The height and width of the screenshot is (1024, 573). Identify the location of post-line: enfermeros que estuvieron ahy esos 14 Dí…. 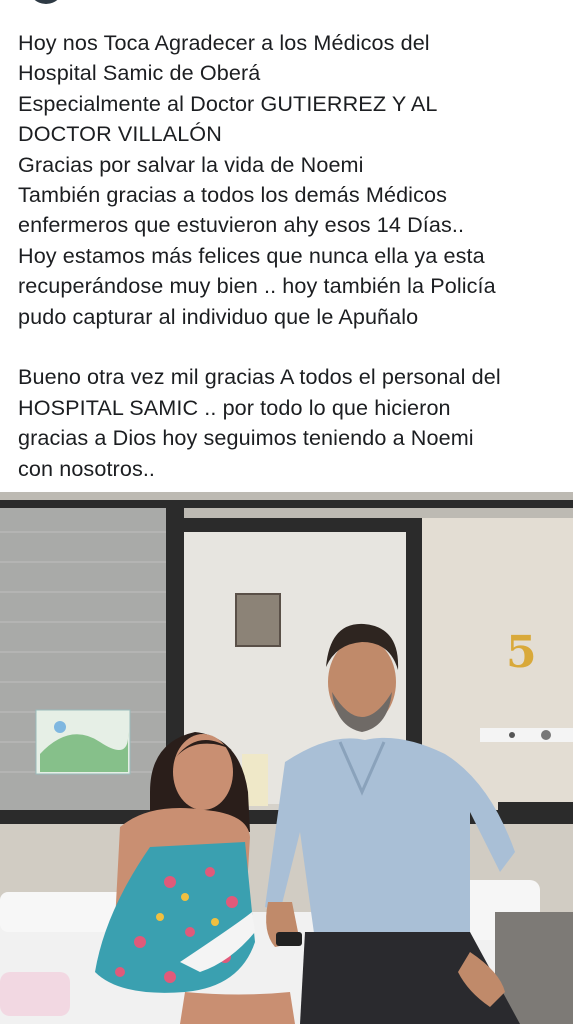
(241, 225).